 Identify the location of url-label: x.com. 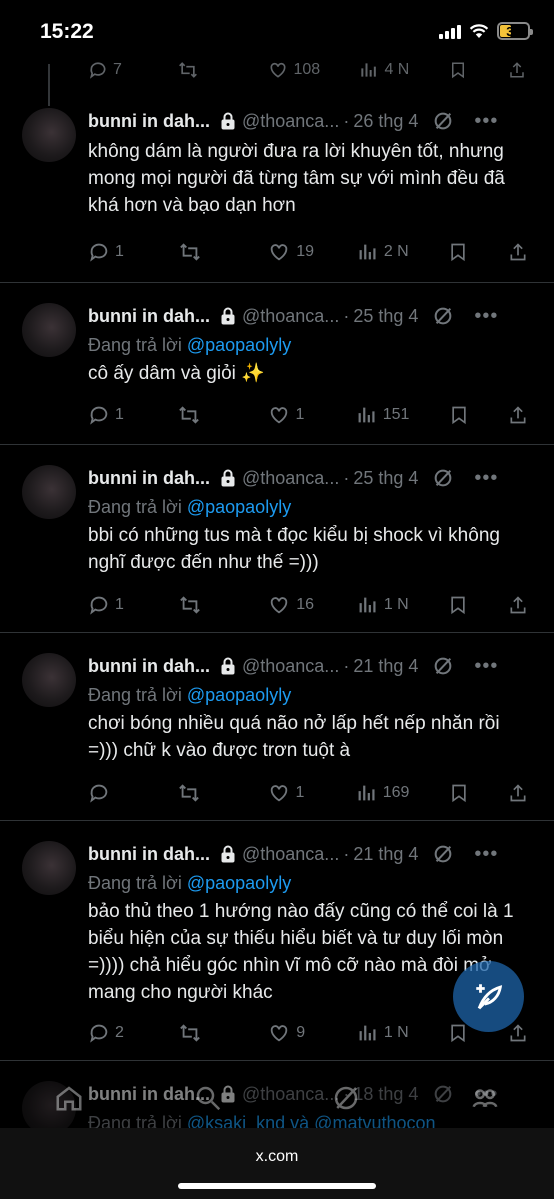
(277, 1157).